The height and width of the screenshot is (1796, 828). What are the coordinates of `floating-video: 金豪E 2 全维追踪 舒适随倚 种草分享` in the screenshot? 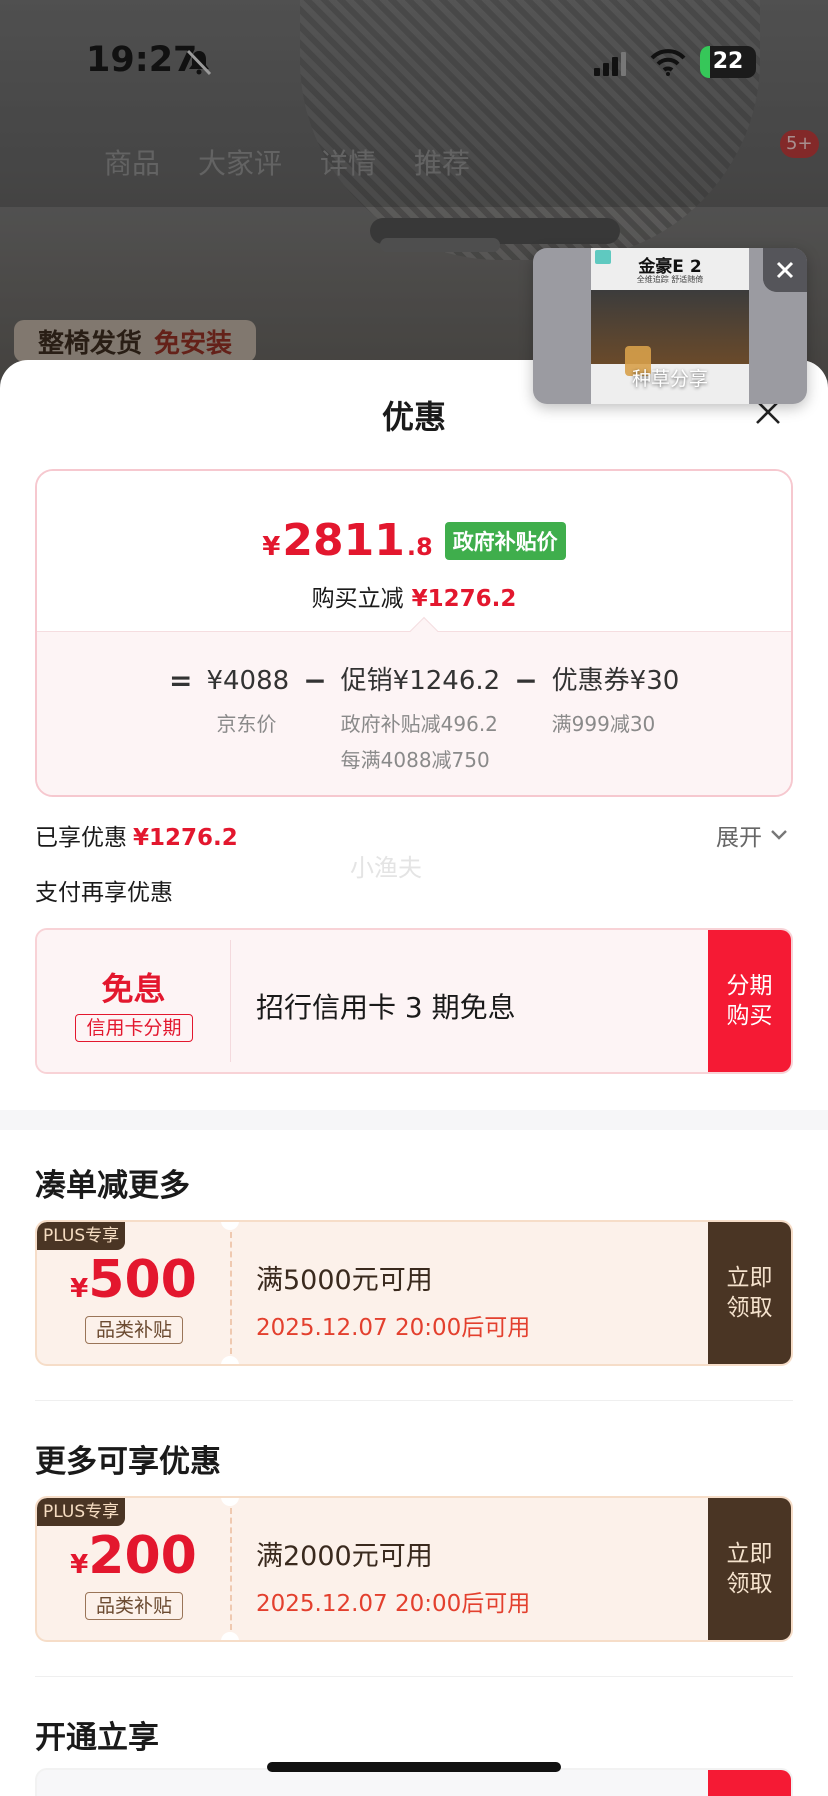 It's located at (670, 326).